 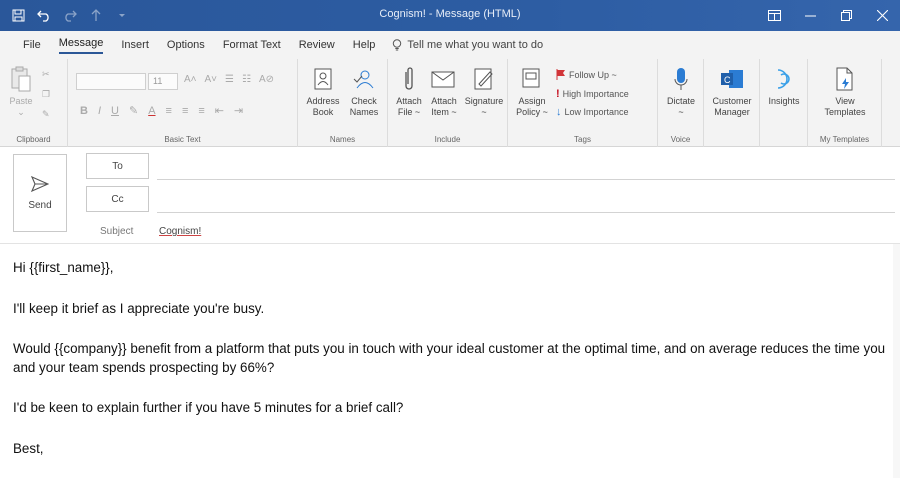 I want to click on align-right-icon: ≡, so click(x=201, y=111).